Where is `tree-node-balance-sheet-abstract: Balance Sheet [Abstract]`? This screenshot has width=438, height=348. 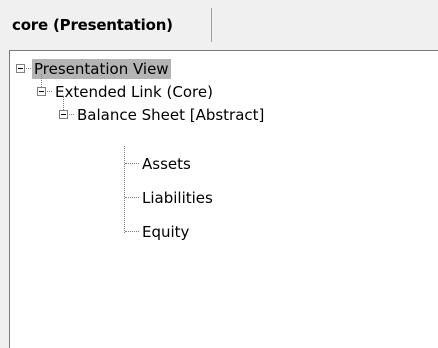 tree-node-balance-sheet-abstract: Balance Sheet [Abstract] is located at coordinates (170, 115).